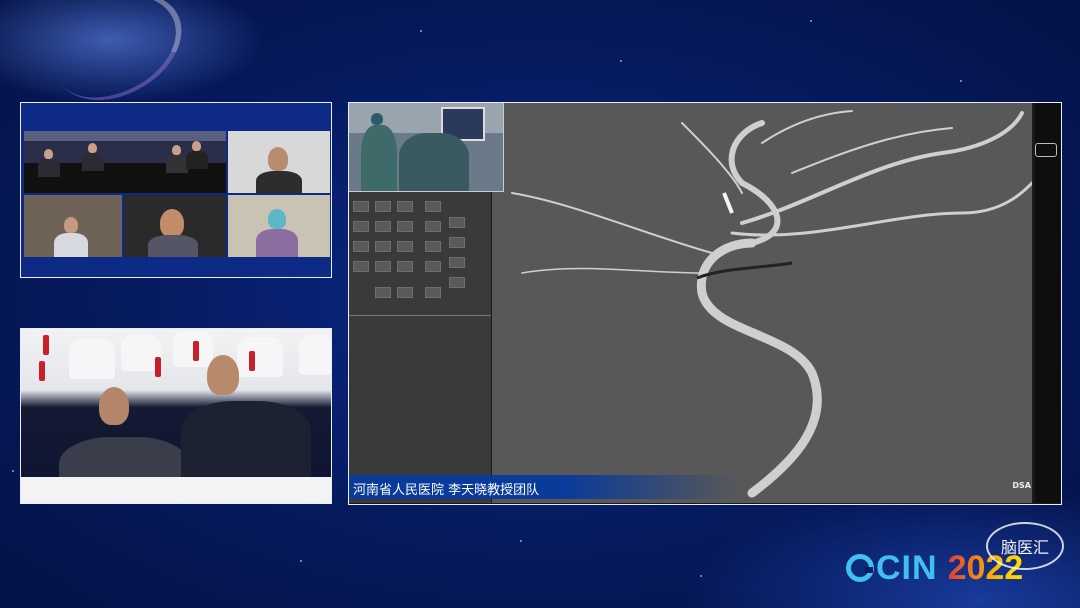 Image resolution: width=1080 pixels, height=608 pixels. Describe the element at coordinates (125, 136) in the screenshot. I see `room-back-wall` at that location.